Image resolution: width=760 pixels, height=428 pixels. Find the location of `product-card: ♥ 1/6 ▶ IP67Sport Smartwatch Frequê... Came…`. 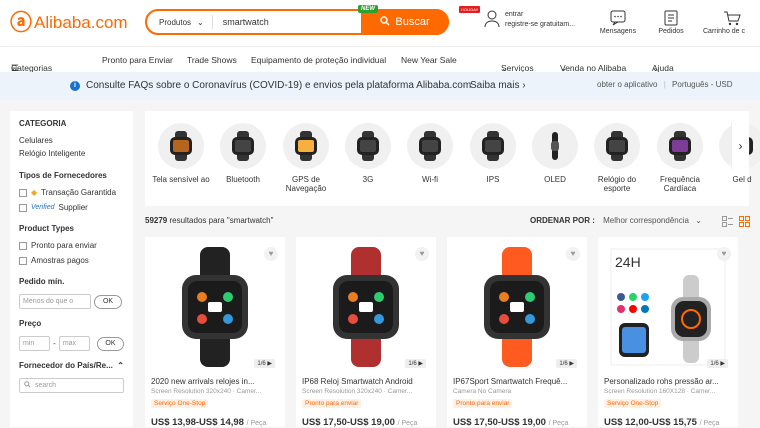

product-card: ♥ 1/6 ▶ IP67Sport Smartwatch Frequê... Came… is located at coordinates (517, 332).